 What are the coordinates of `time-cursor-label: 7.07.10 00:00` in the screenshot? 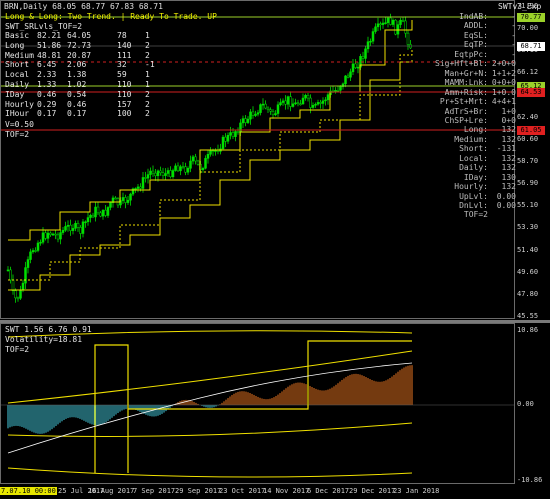 It's located at (28, 491).